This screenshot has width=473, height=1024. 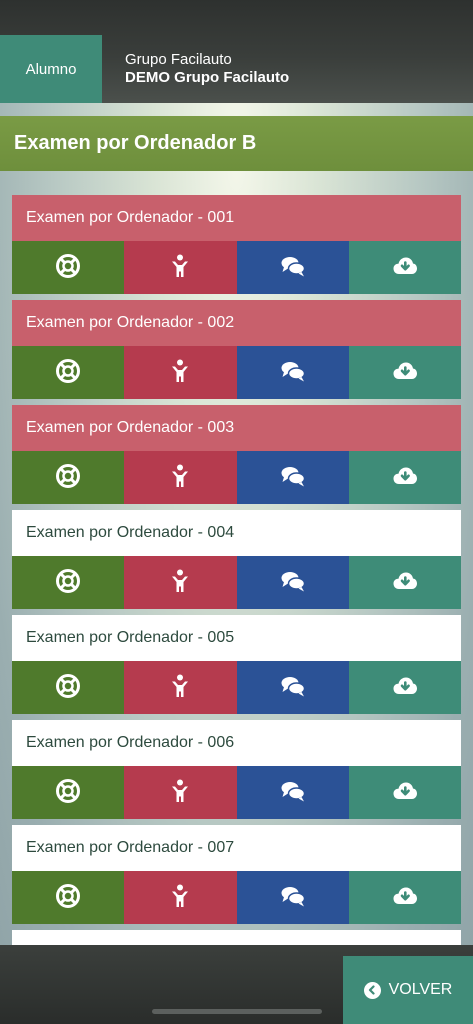 I want to click on exam-title: Examen por Ordenador - 004, so click(x=236, y=533).